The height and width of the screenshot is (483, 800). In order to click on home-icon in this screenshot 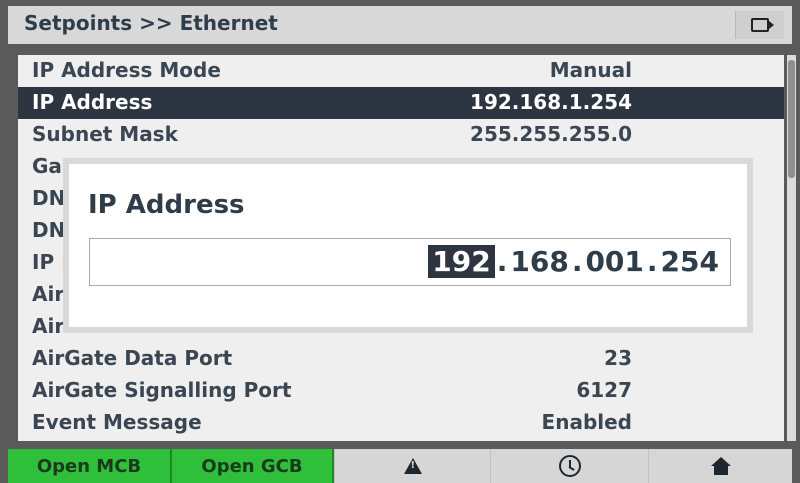, I will do `click(720, 466)`.